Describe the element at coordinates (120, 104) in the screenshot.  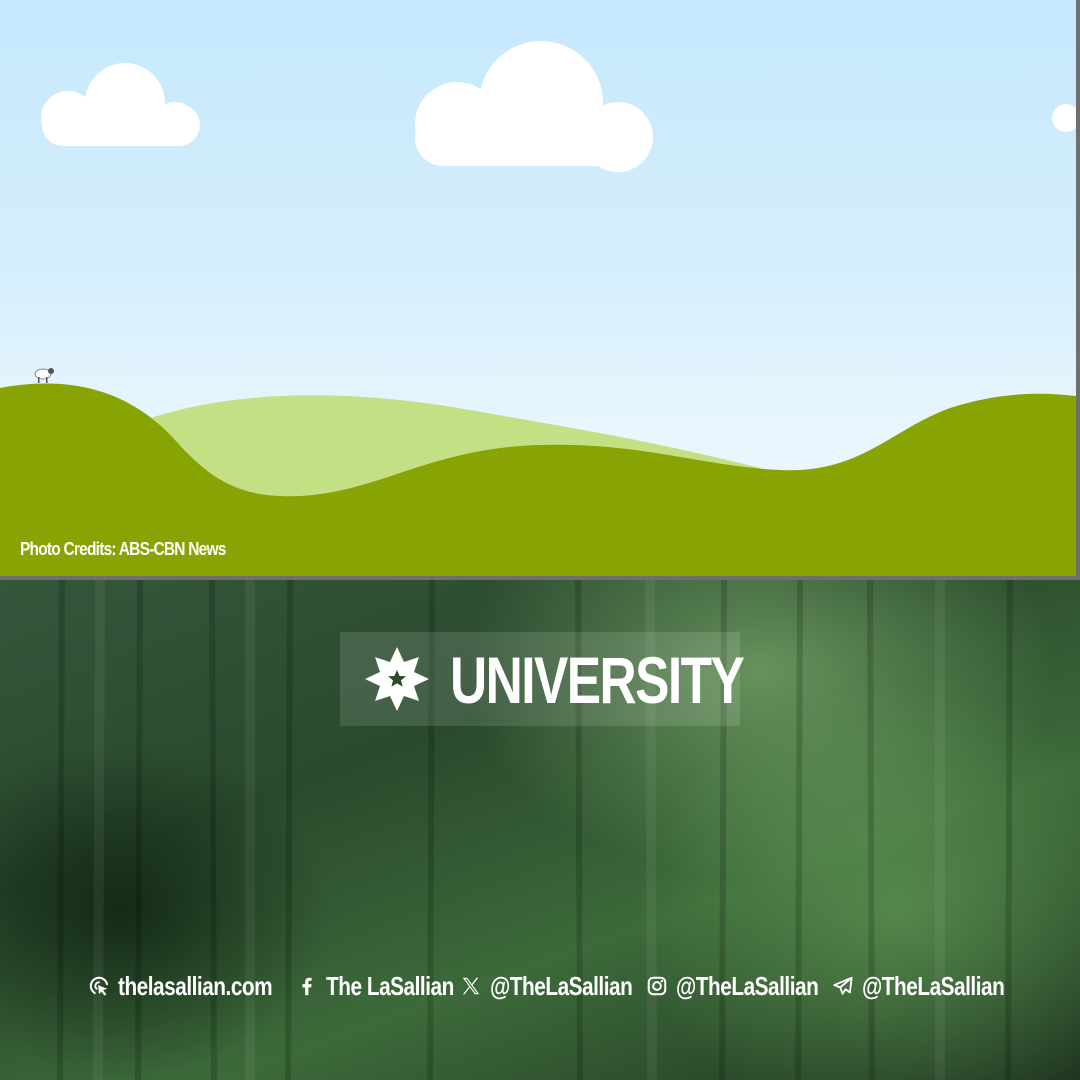
I see `cloud-left` at that location.